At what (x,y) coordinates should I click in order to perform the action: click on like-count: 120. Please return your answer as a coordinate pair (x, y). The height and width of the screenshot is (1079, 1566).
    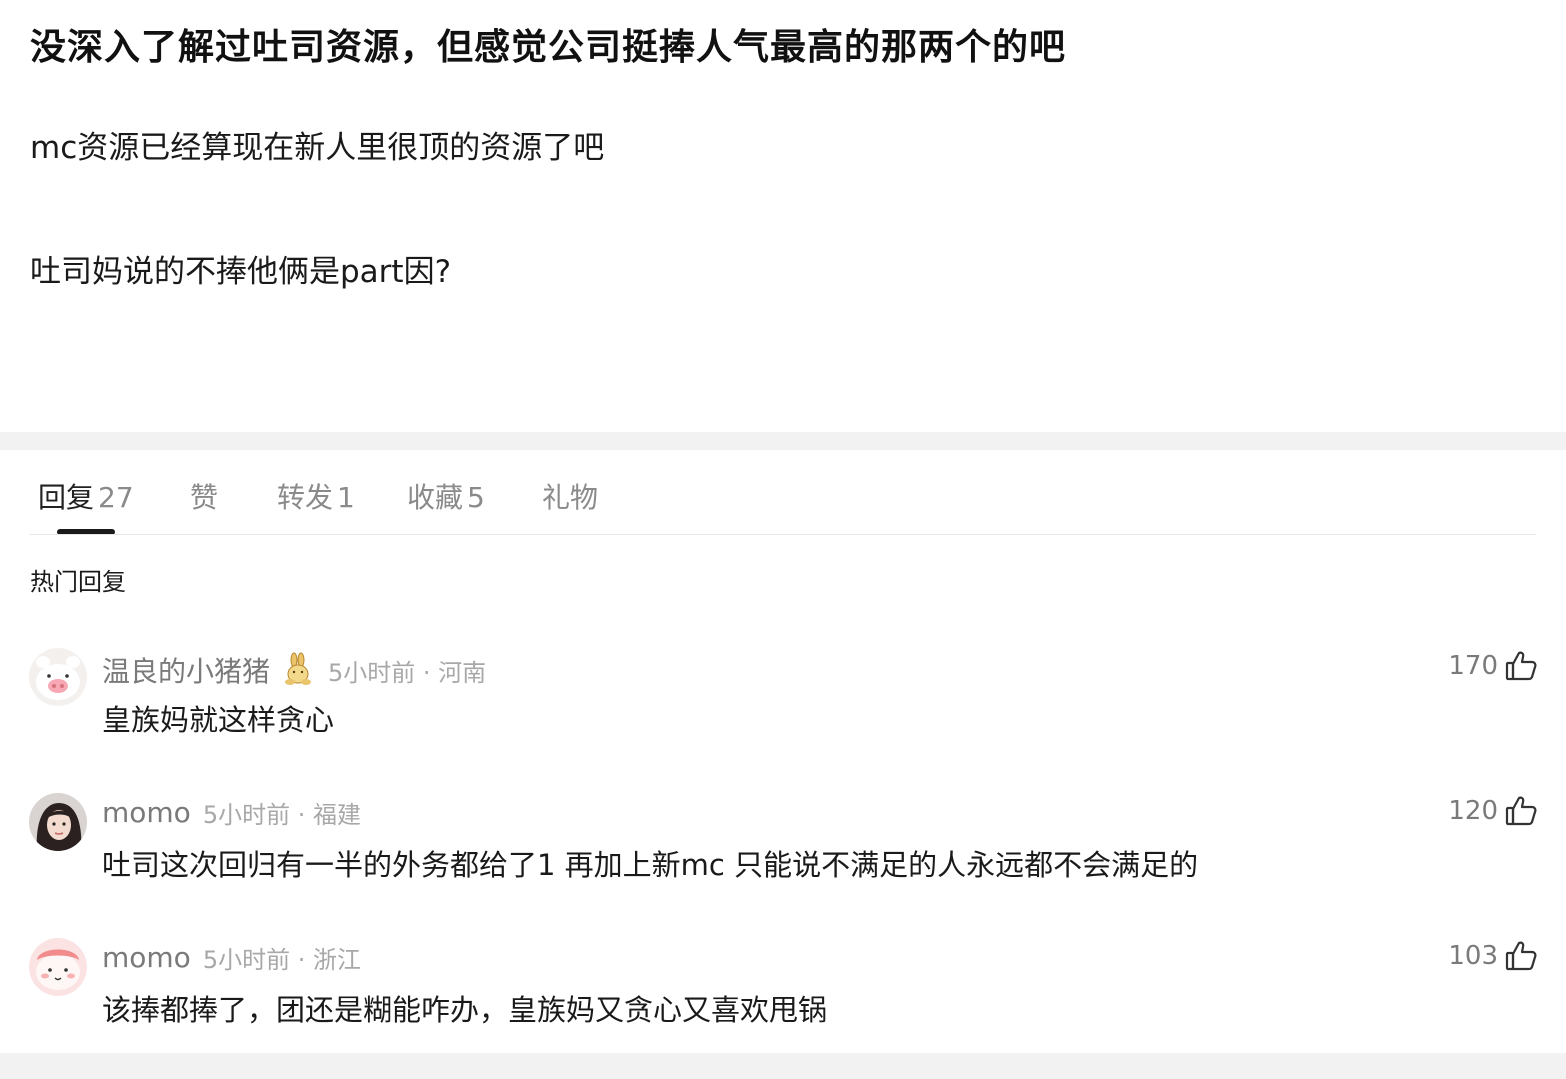
    Looking at the image, I should click on (1473, 811).